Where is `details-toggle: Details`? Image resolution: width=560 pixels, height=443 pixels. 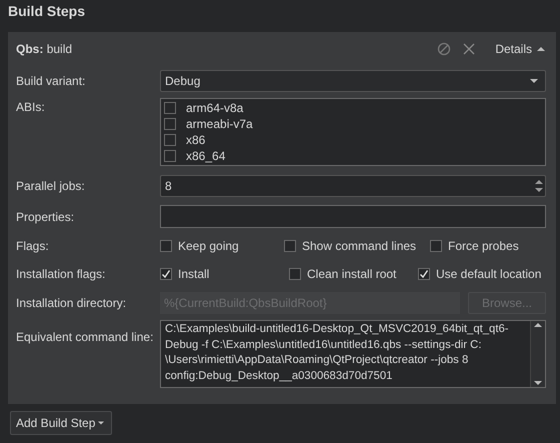 details-toggle: Details is located at coordinates (520, 49).